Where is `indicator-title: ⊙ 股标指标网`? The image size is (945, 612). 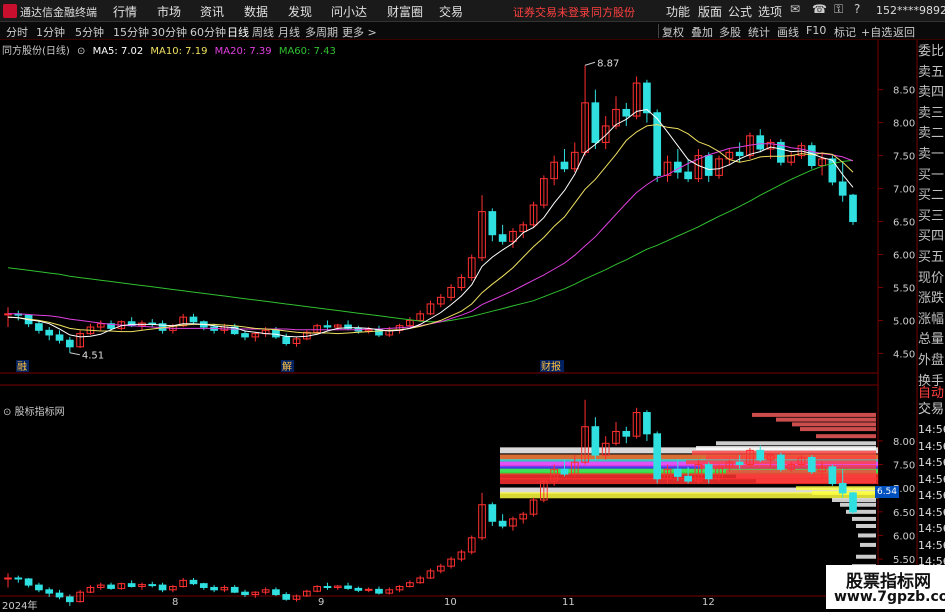
indicator-title: ⊙ 股标指标网 is located at coordinates (34, 410).